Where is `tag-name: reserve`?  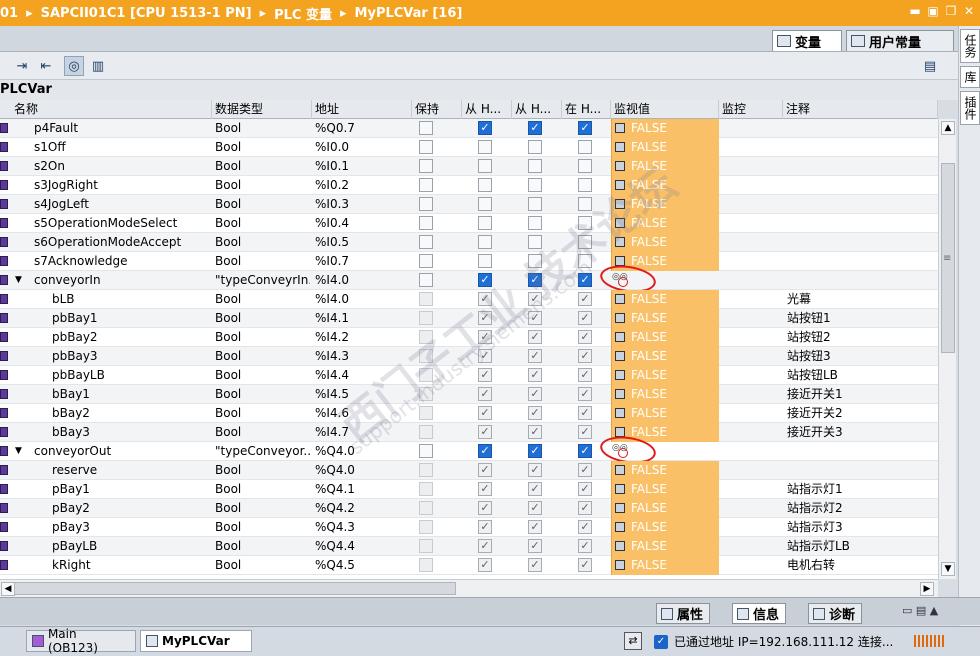 tag-name: reserve is located at coordinates (131, 470).